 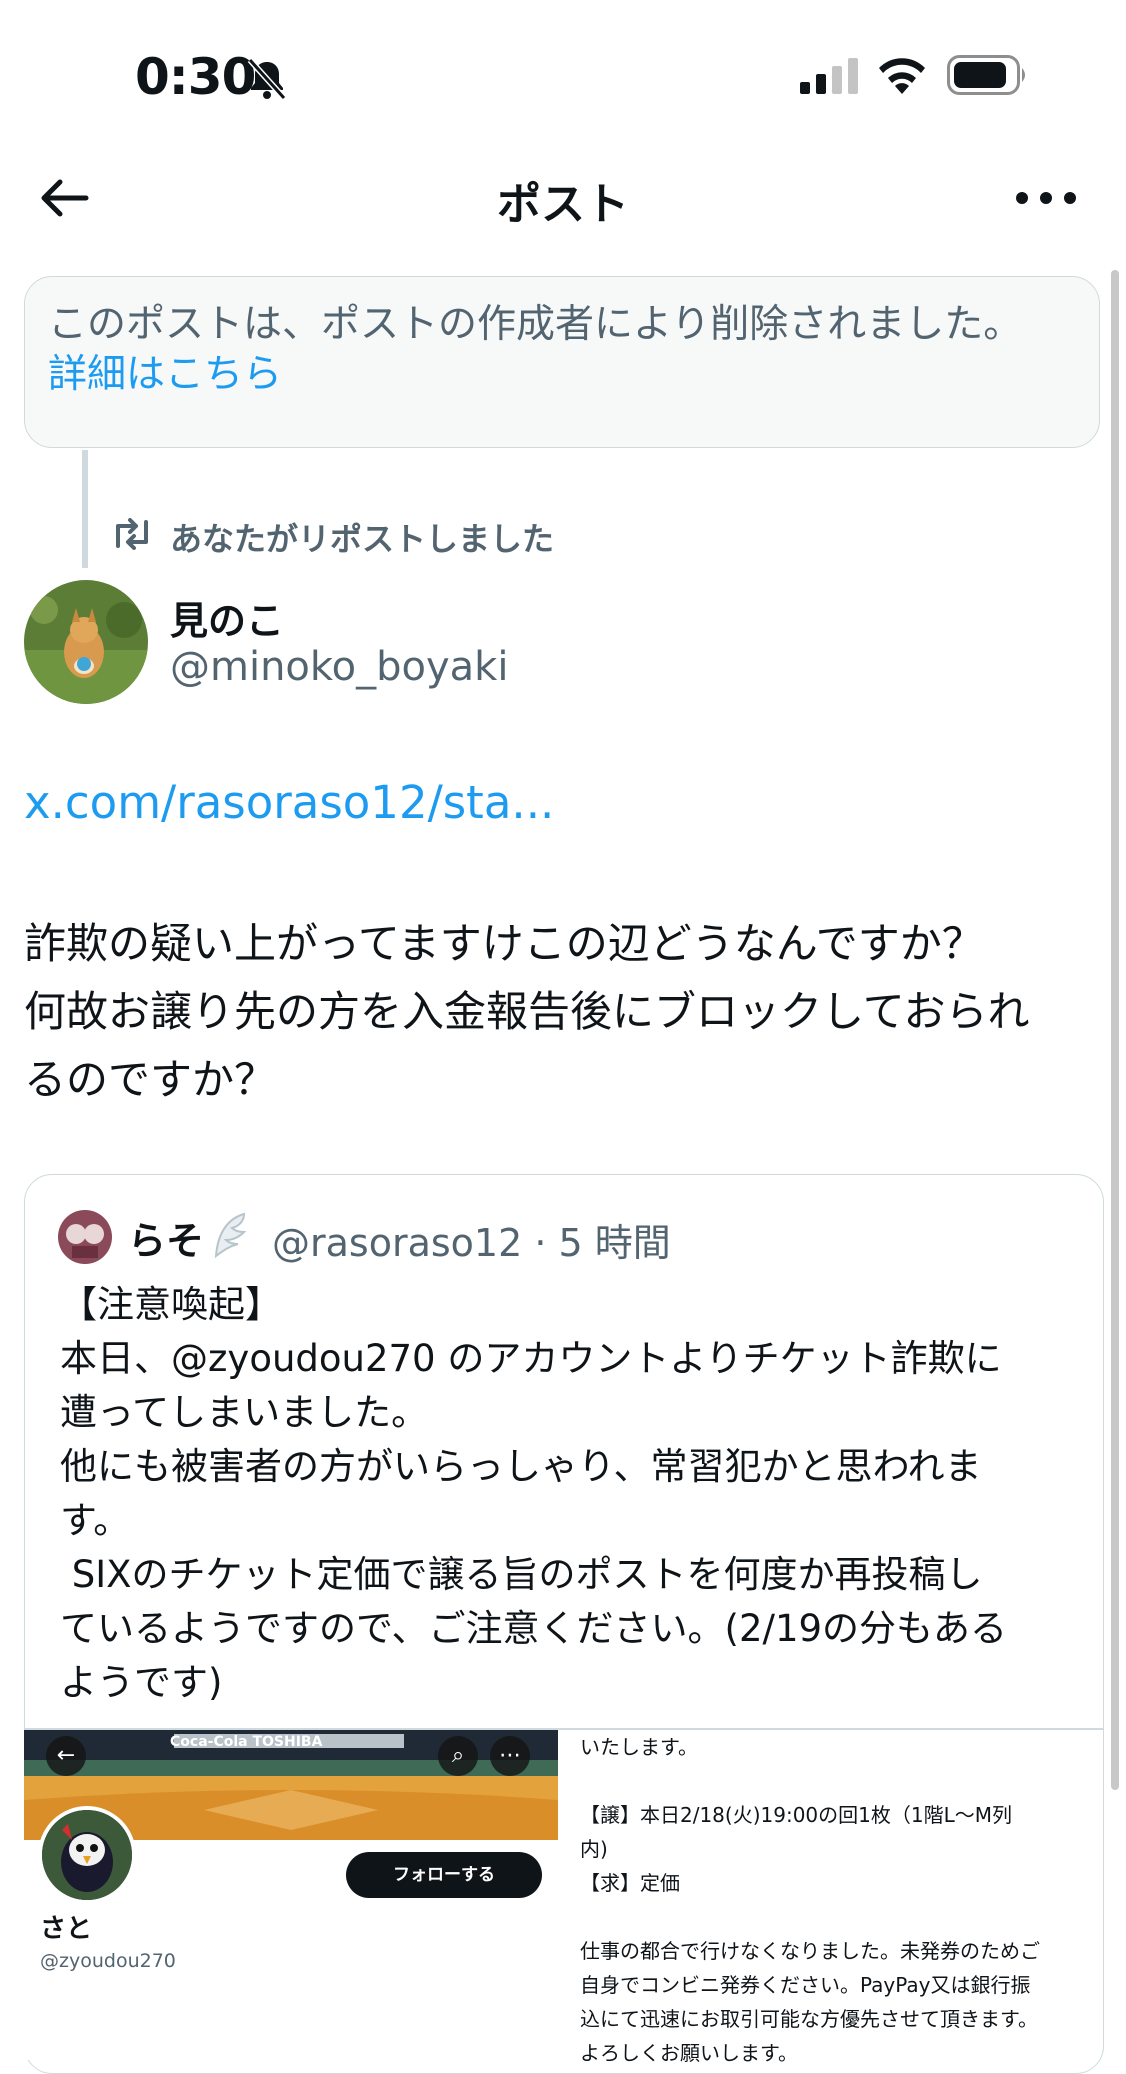 I want to click on quoted-avatar, so click(x=85, y=1237).